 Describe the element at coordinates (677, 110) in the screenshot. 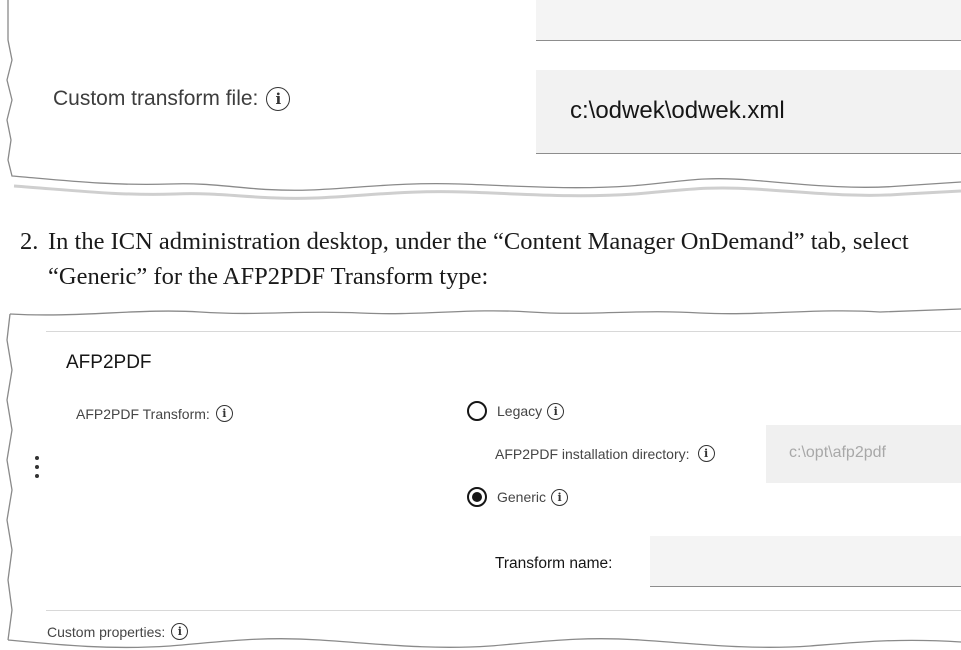

I see `custom-transform-file-value: c:\odwek\odwek.xml` at that location.